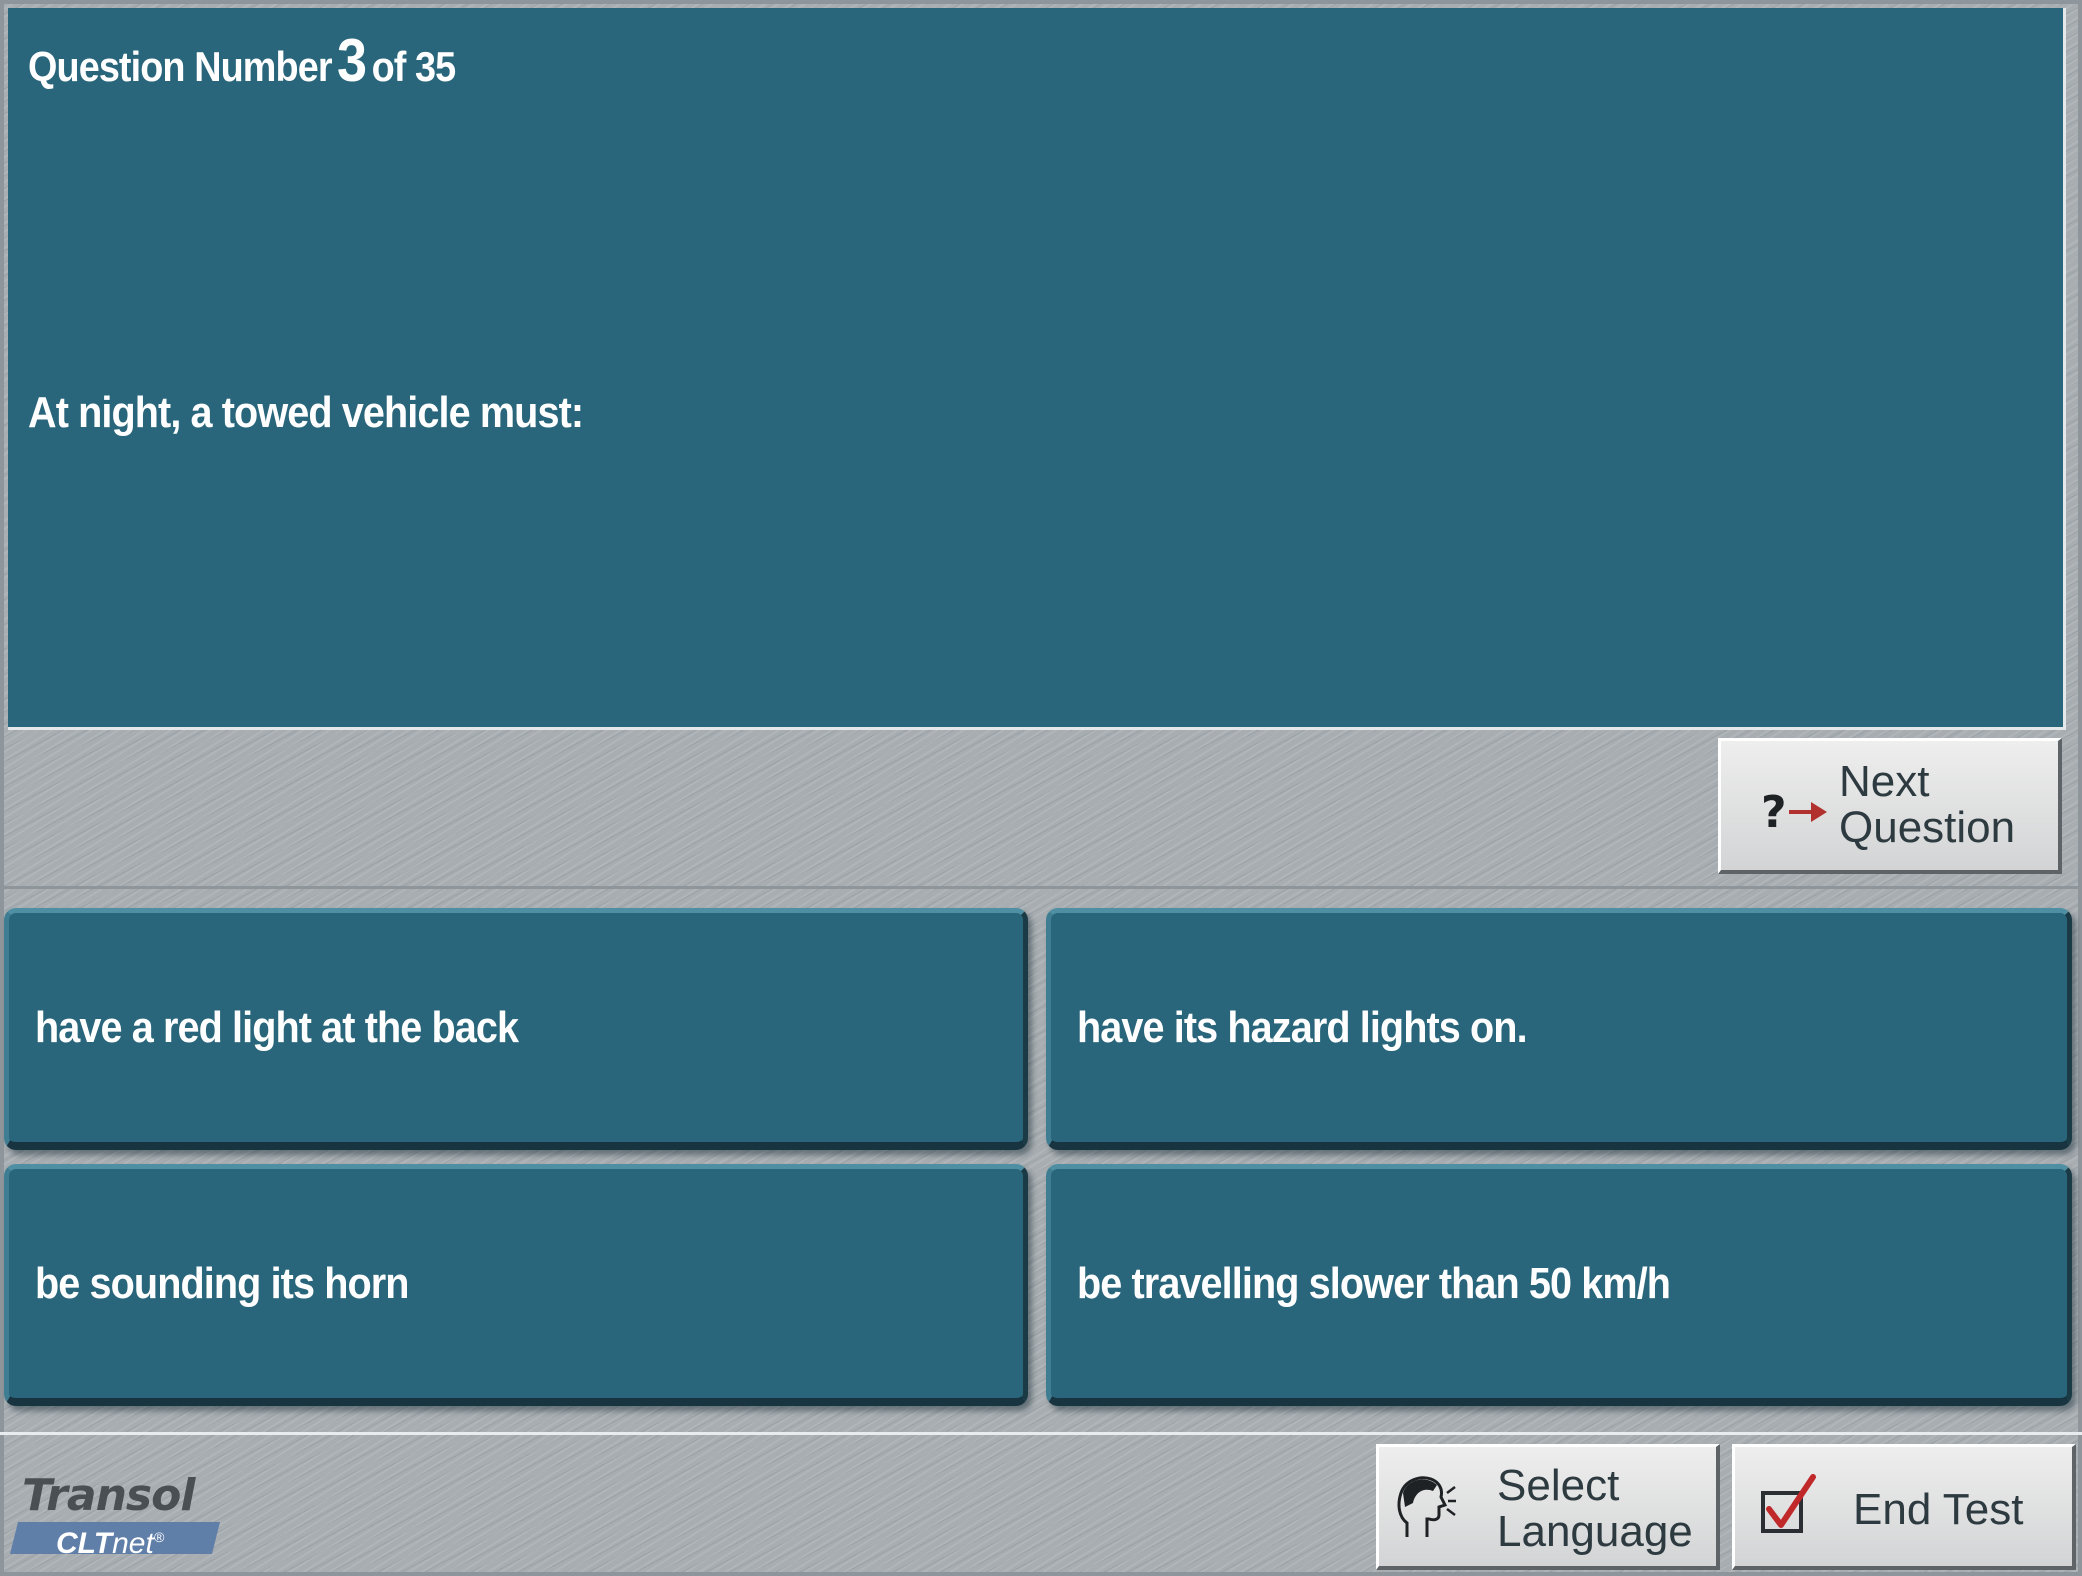 Image resolution: width=2082 pixels, height=1576 pixels. I want to click on question-number-total: of 35, so click(414, 66).